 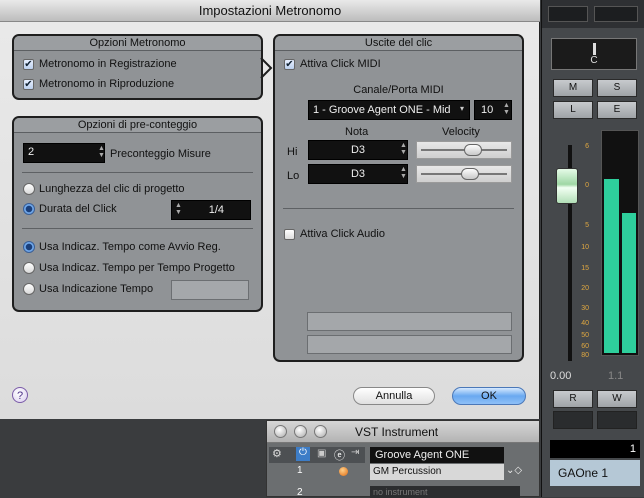 What do you see at coordinates (585, 346) in the screenshot?
I see `scale-label: 60` at bounding box center [585, 346].